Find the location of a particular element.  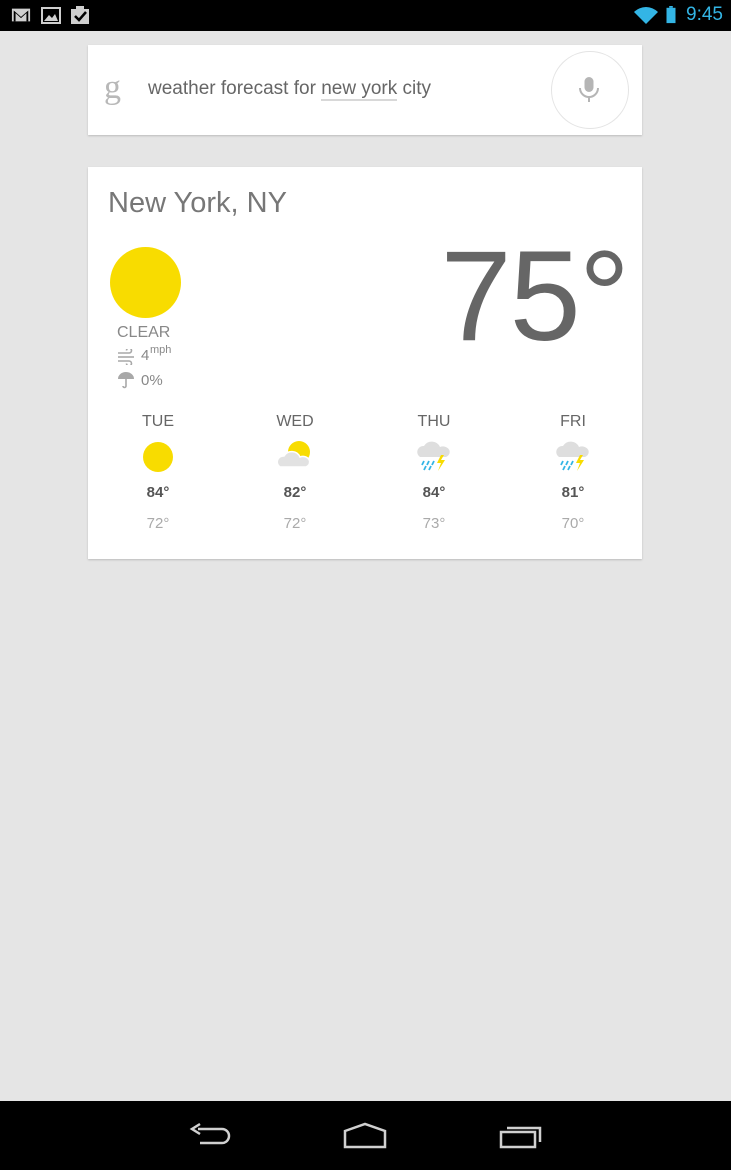

navigation-bar is located at coordinates (365, 1135).